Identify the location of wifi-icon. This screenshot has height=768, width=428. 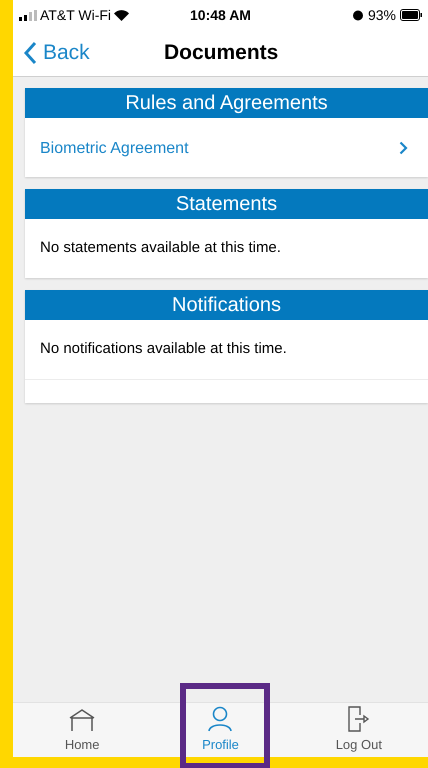
(122, 15).